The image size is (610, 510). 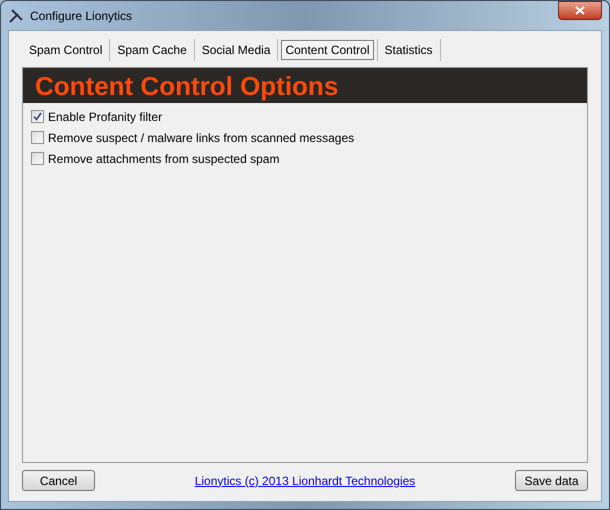 I want to click on tools-icon, so click(x=16, y=16).